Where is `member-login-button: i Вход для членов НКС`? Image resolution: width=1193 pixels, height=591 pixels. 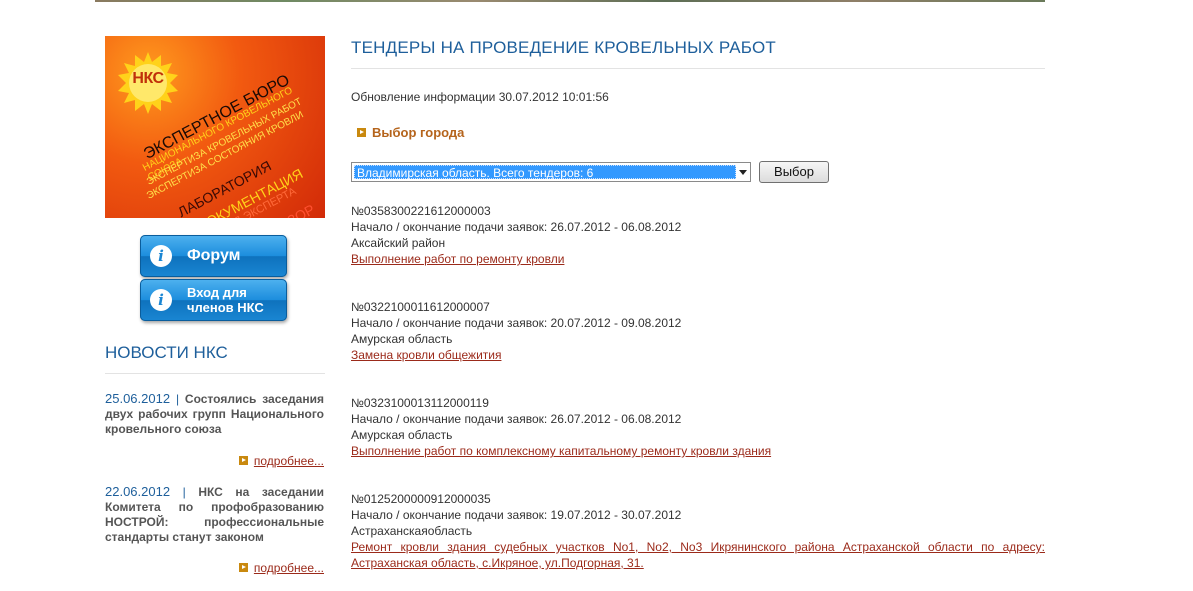
member-login-button: i Вход для членов НКС is located at coordinates (213, 300).